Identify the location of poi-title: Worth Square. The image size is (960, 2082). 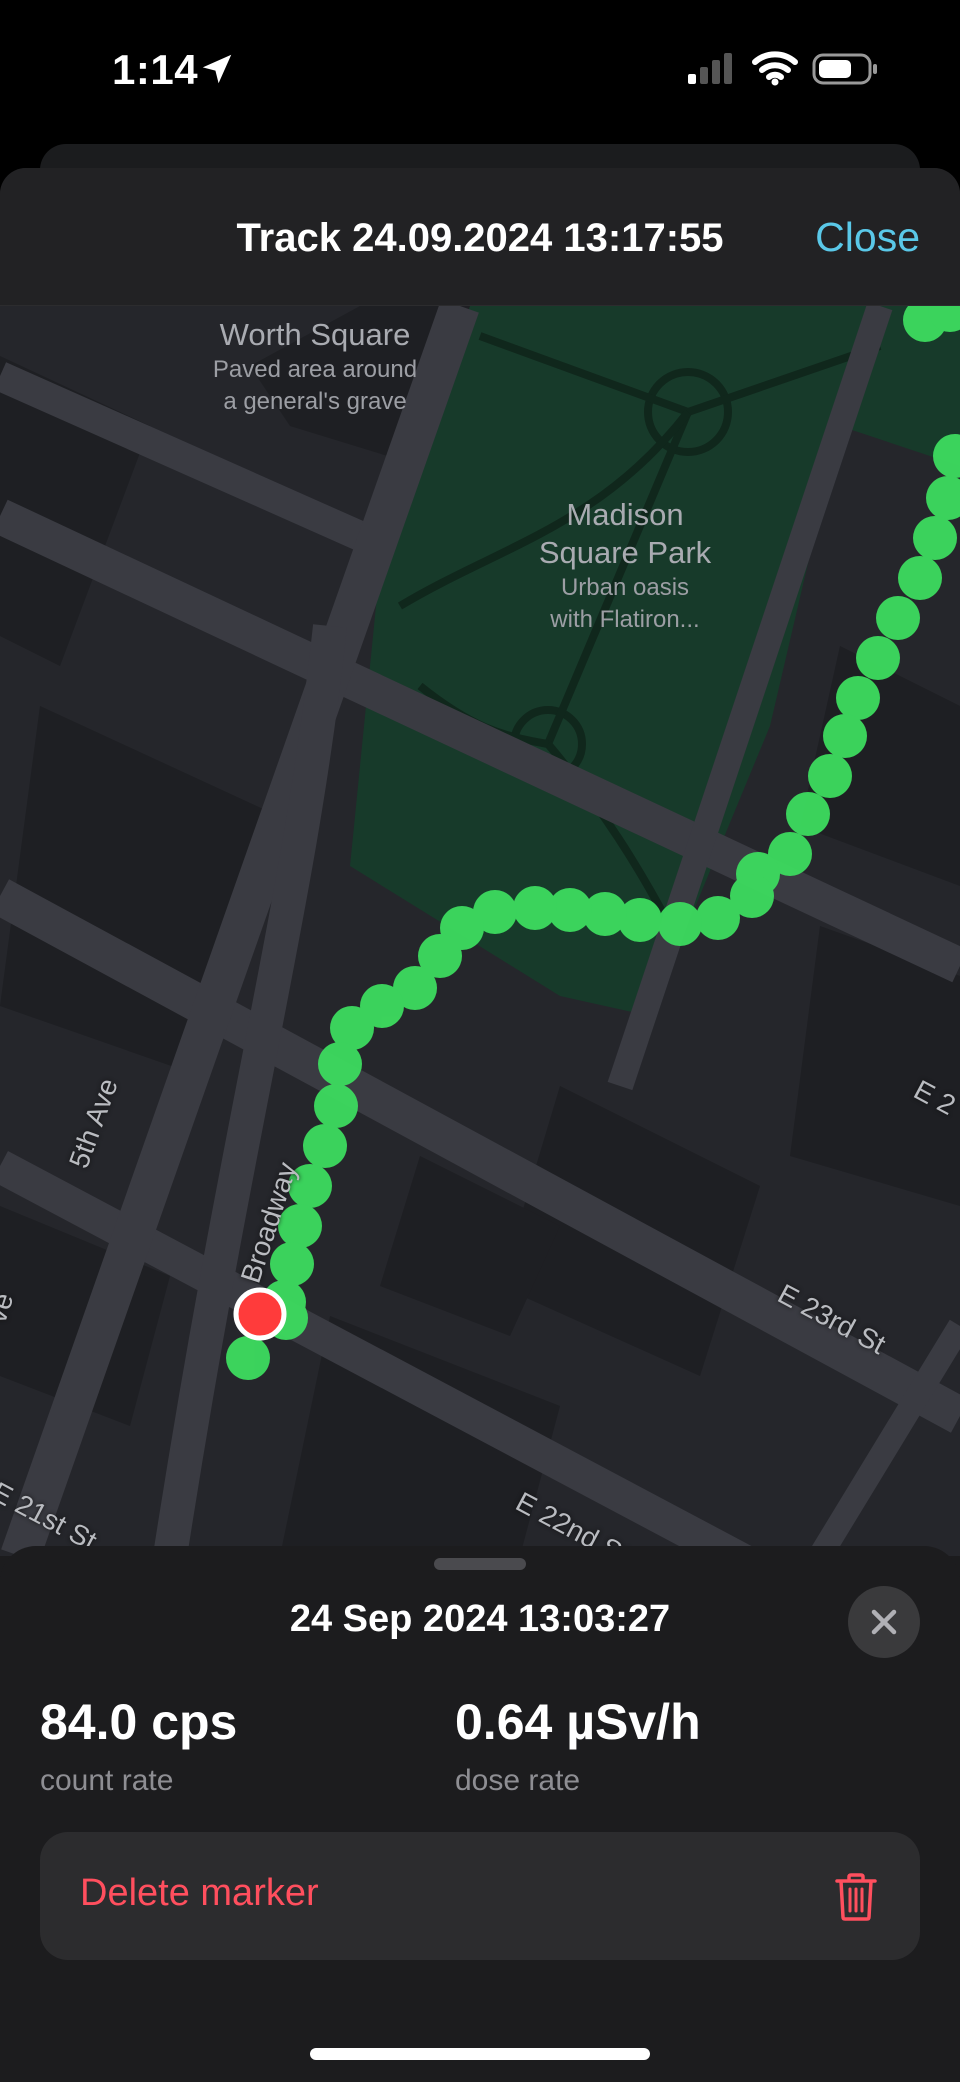
(315, 334).